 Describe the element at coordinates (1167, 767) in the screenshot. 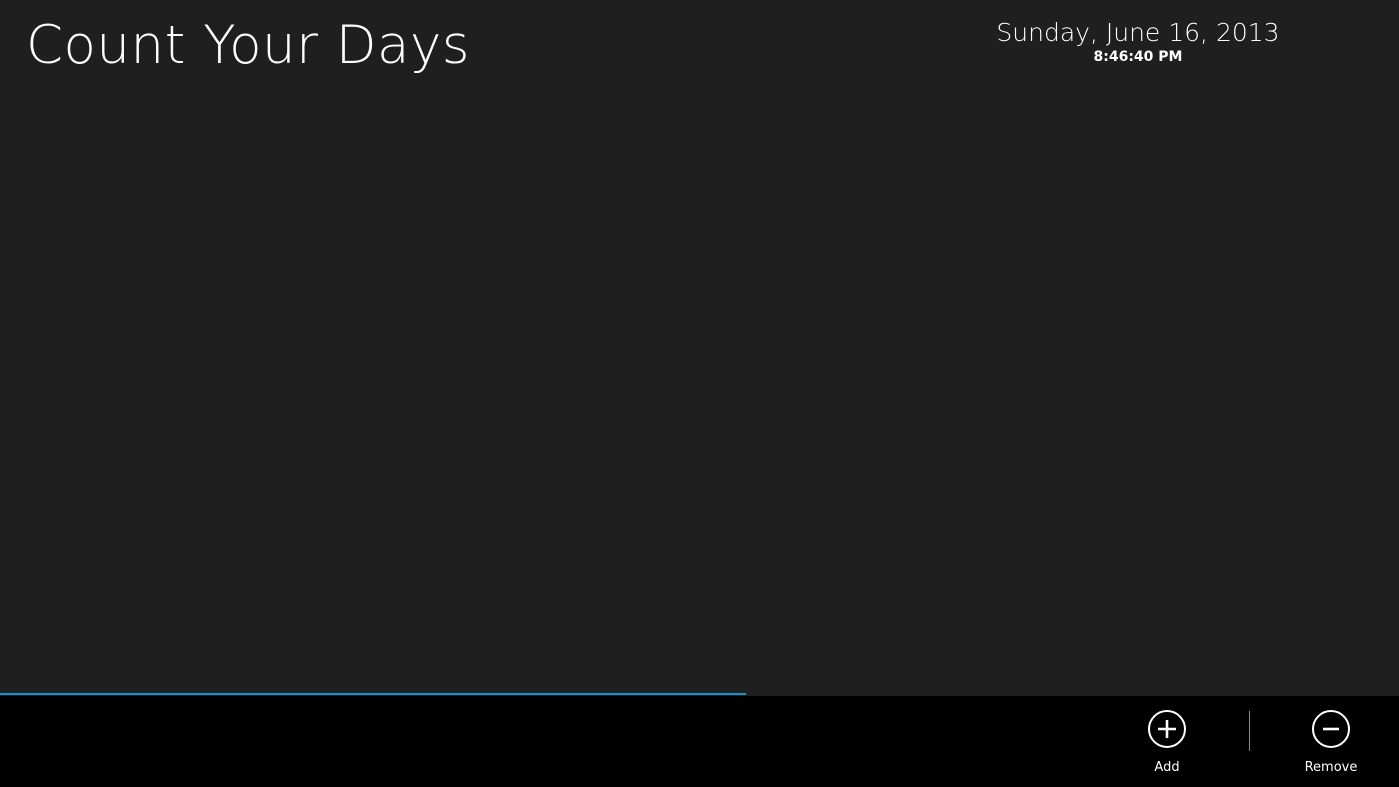

I see `add-button-label: Add` at that location.